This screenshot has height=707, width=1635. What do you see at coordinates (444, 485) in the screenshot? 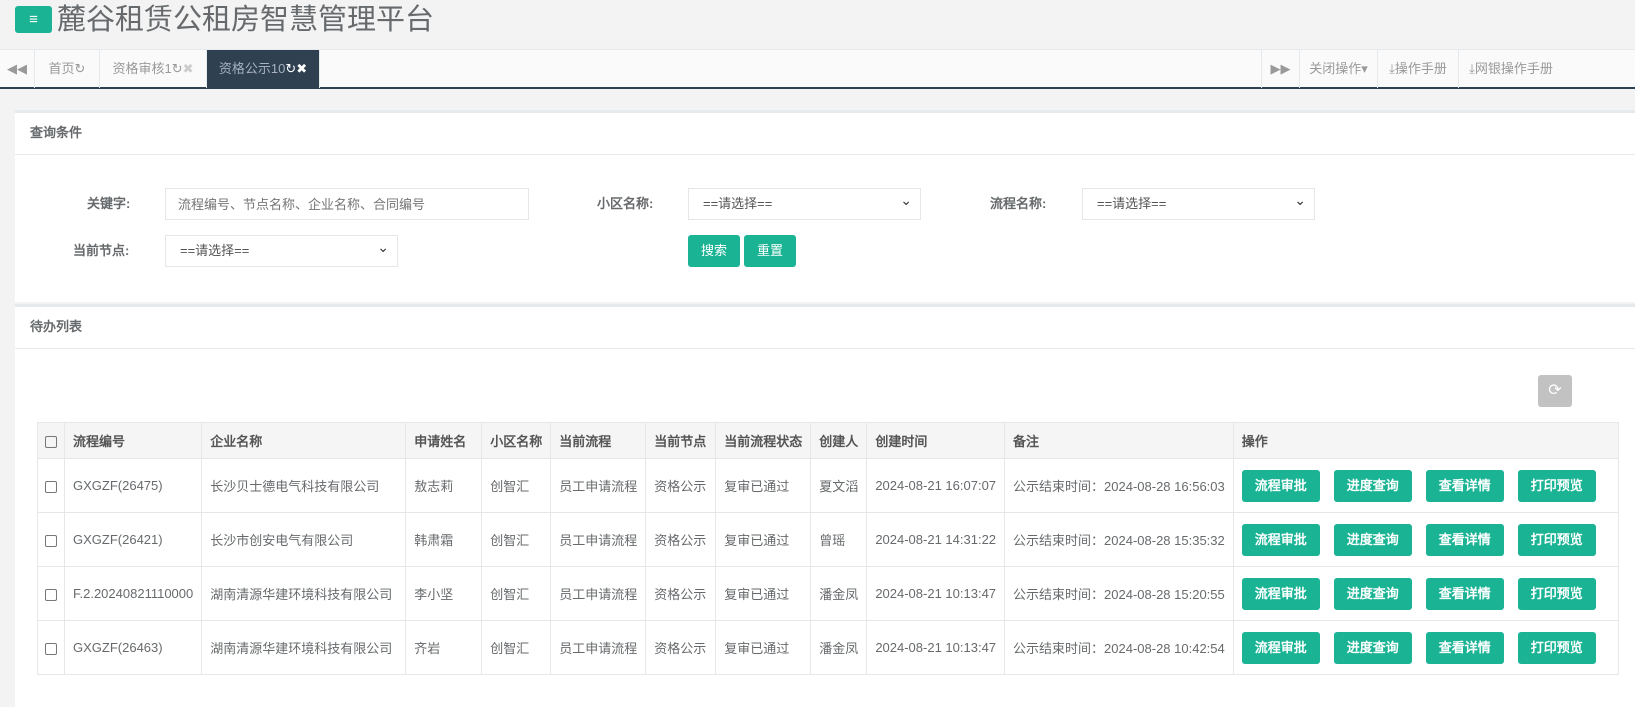
I see `table-cell: 敖志莉` at bounding box center [444, 485].